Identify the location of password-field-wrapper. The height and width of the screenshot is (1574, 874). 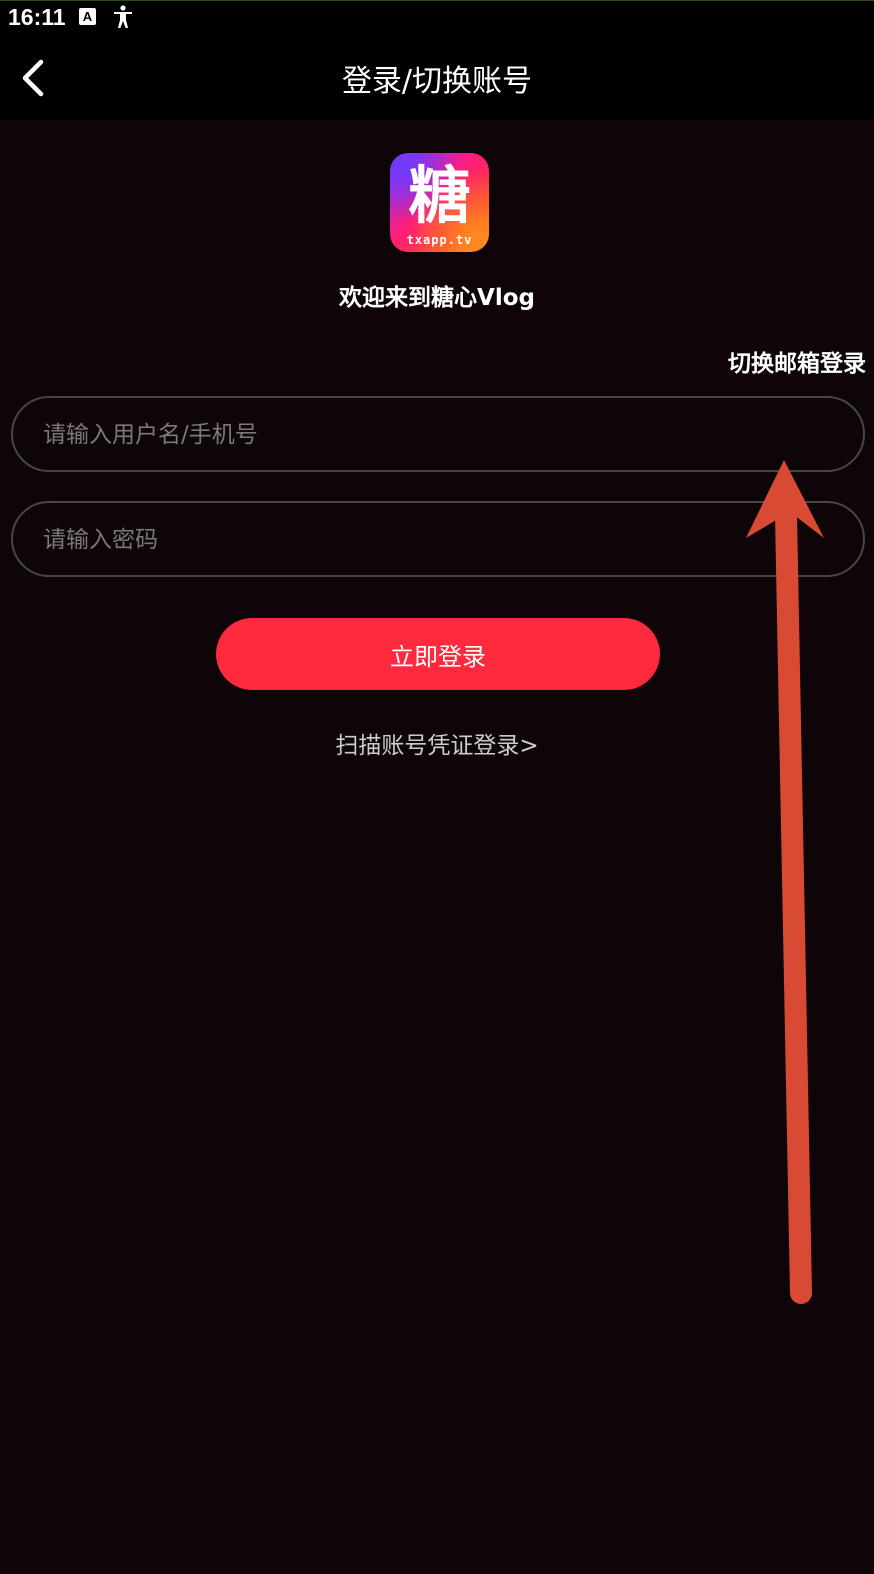
(438, 539).